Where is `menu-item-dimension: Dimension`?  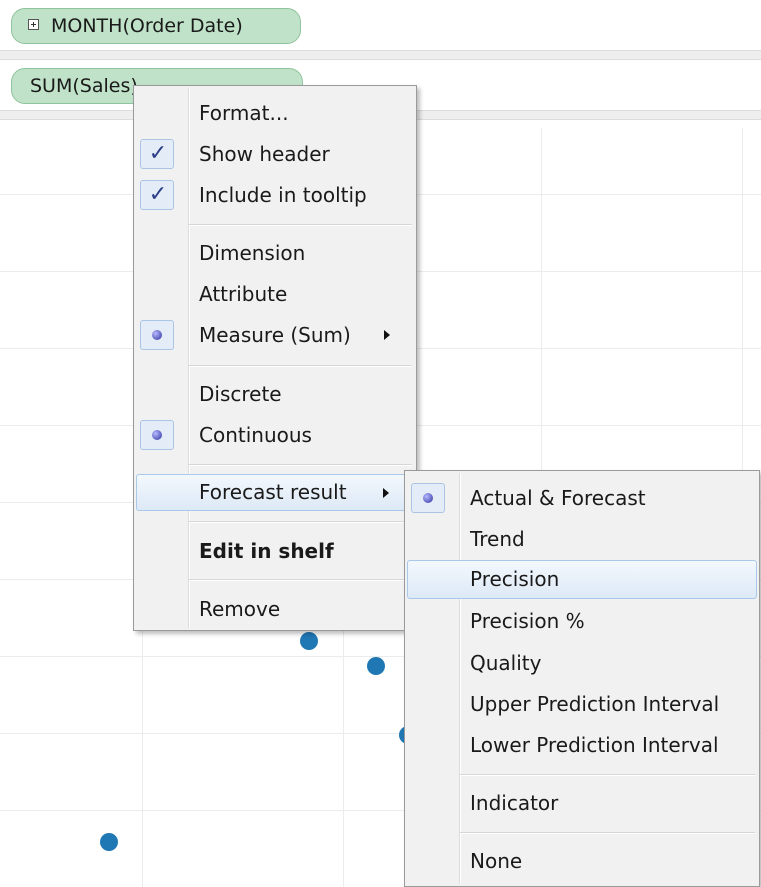 menu-item-dimension: Dimension is located at coordinates (275, 253).